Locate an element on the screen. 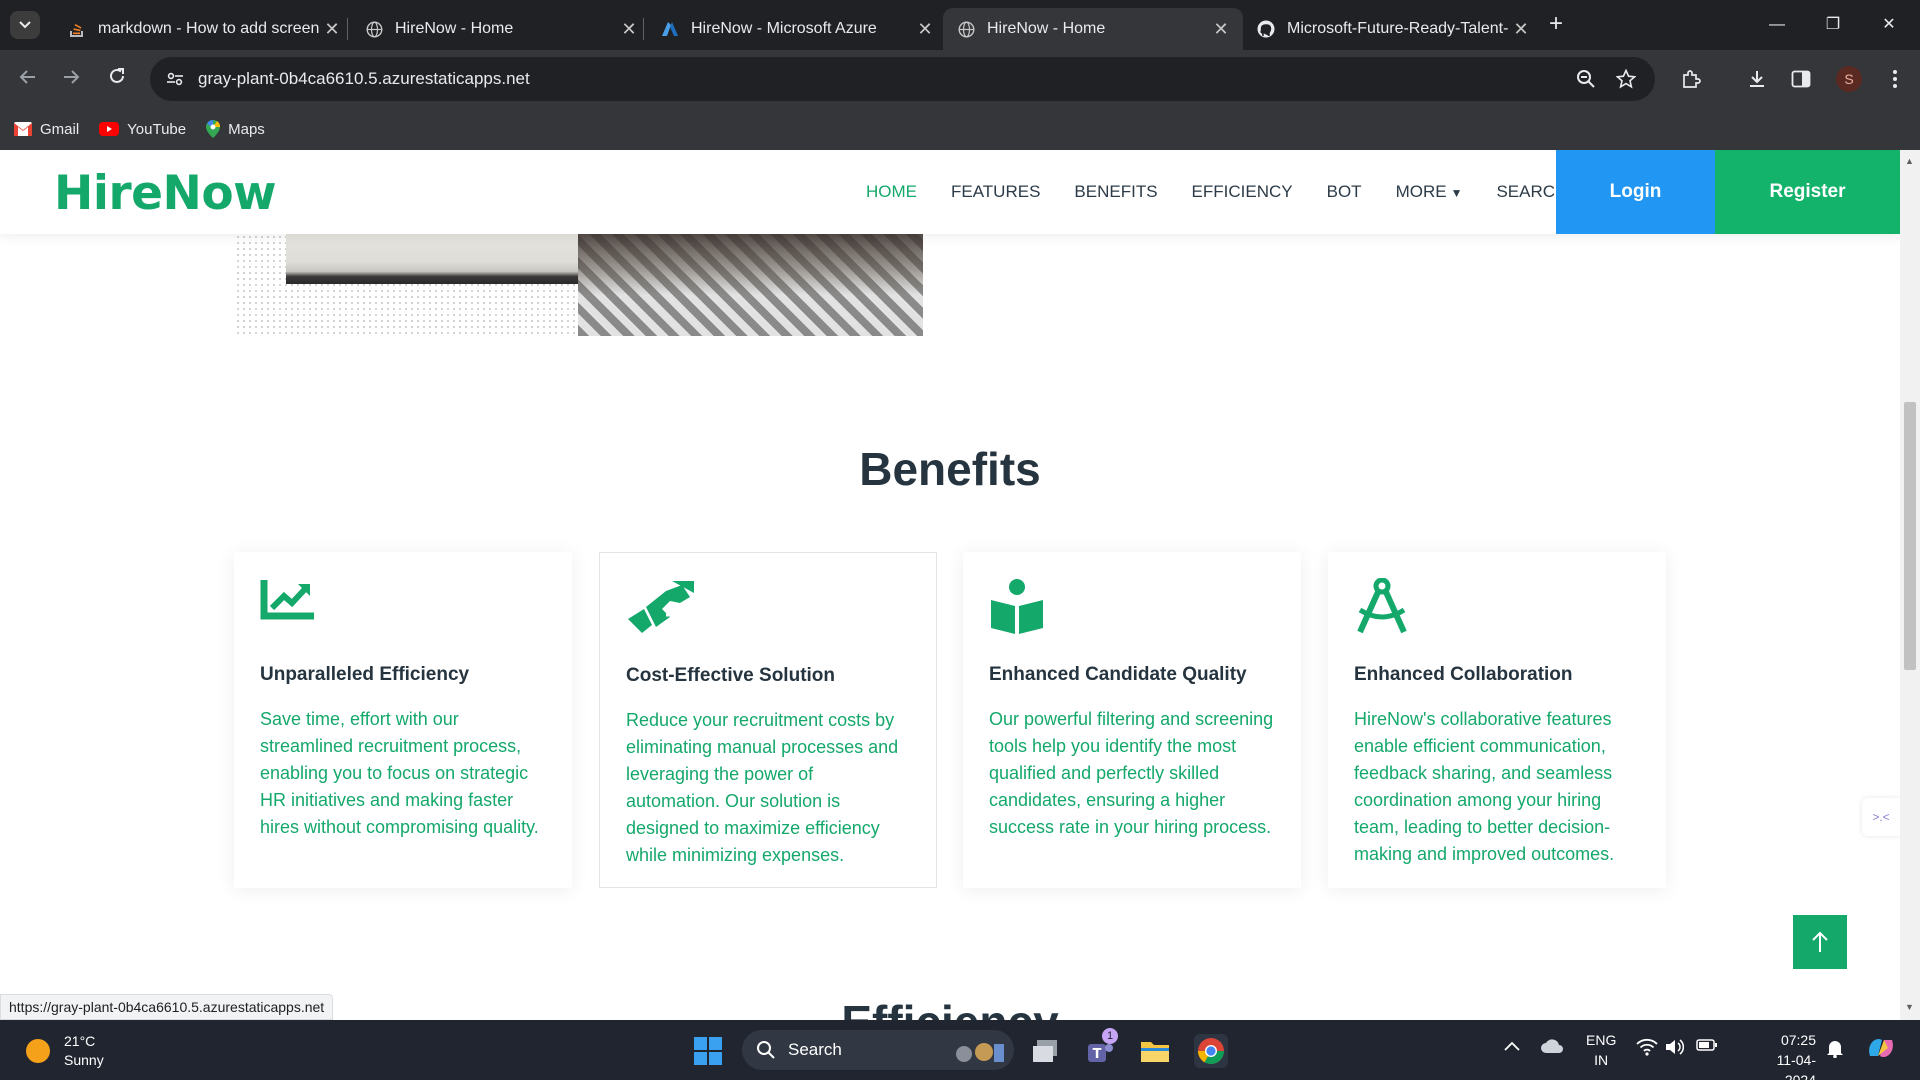  svg-text: T is located at coordinates (1097, 1054).